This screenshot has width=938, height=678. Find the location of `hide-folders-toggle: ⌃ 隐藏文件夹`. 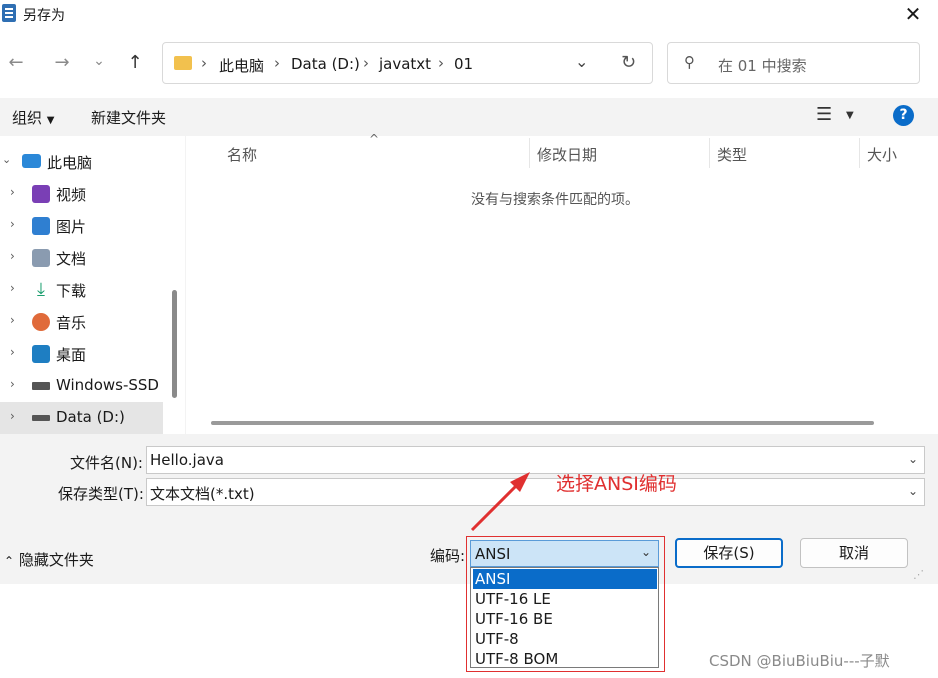

hide-folders-toggle: ⌃ 隐藏文件夹 is located at coordinates (49, 559).